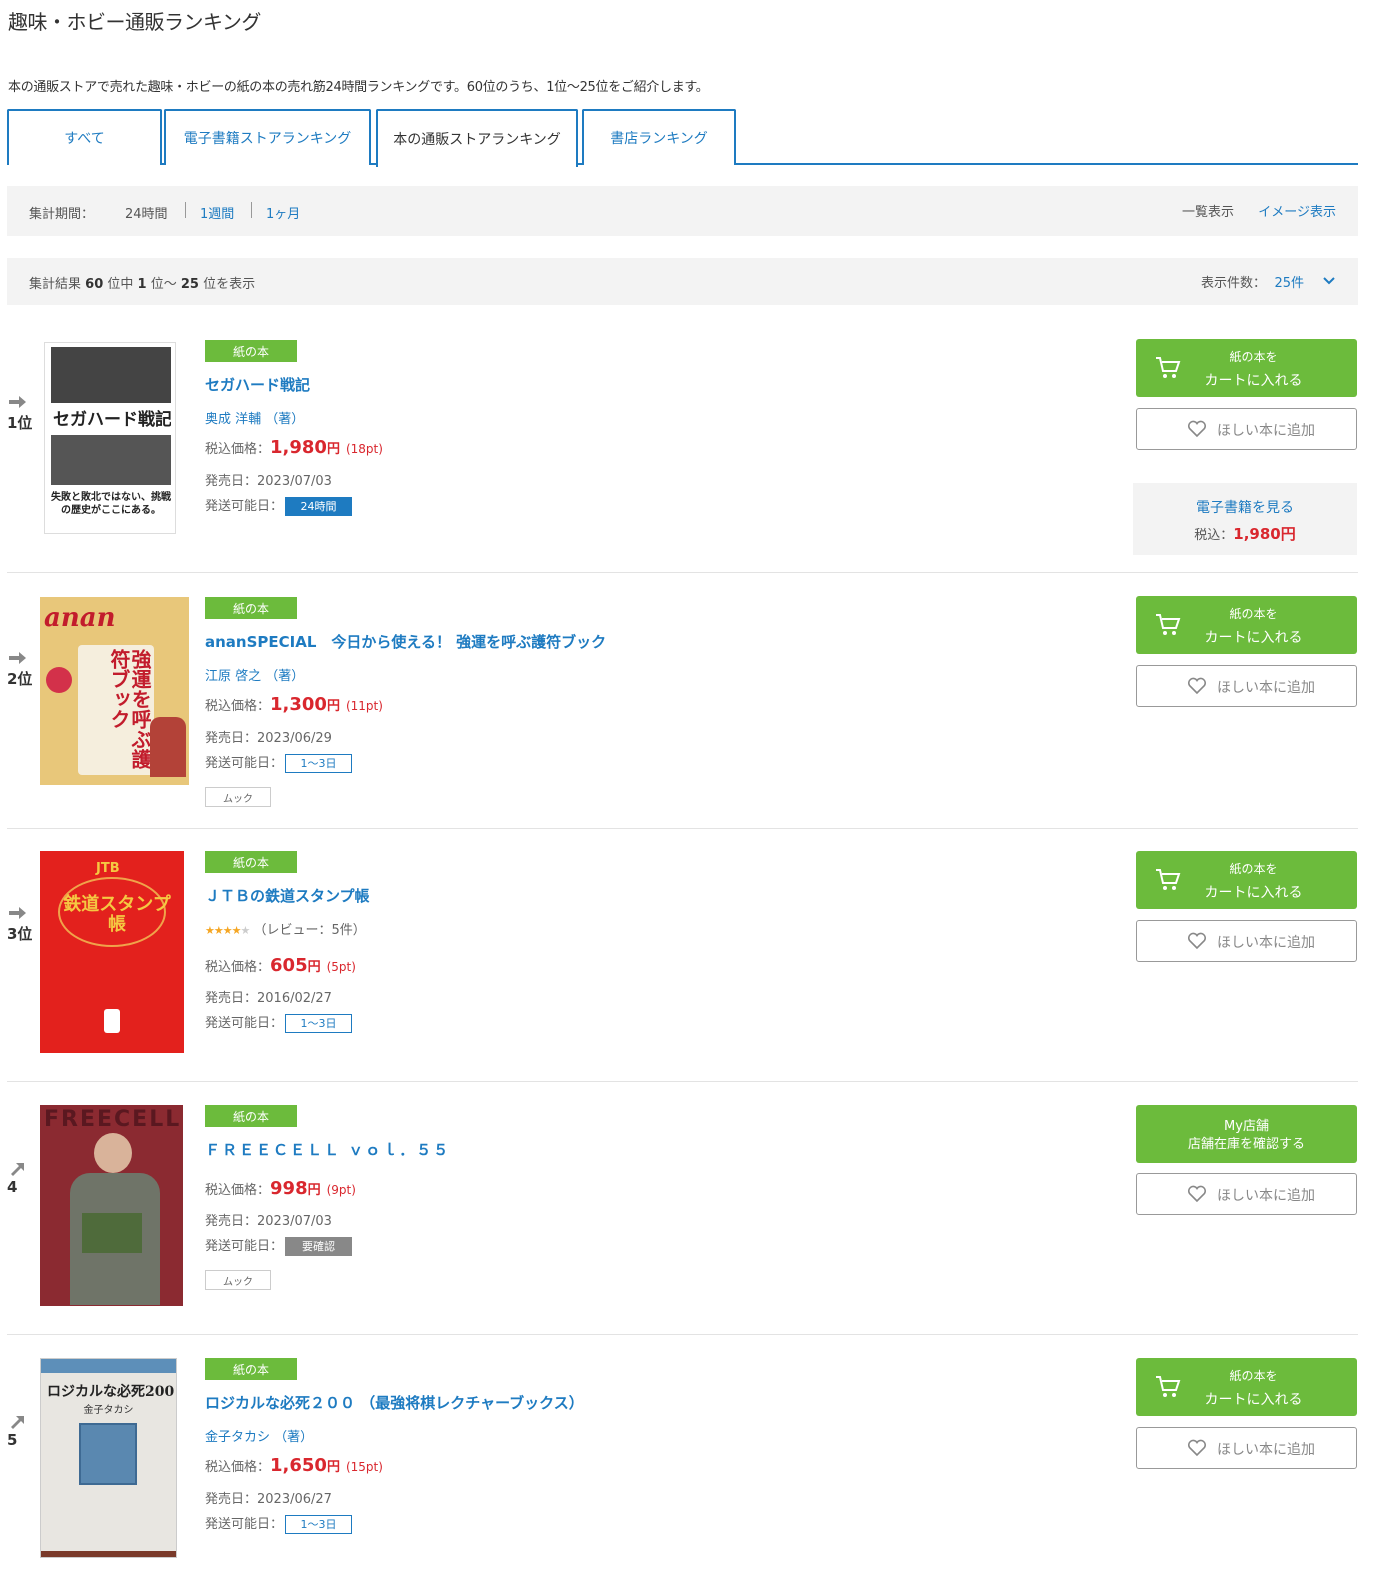 The image size is (1386, 1578). What do you see at coordinates (1233, 283) in the screenshot?
I see `display-count-label: 表示件数：` at bounding box center [1233, 283].